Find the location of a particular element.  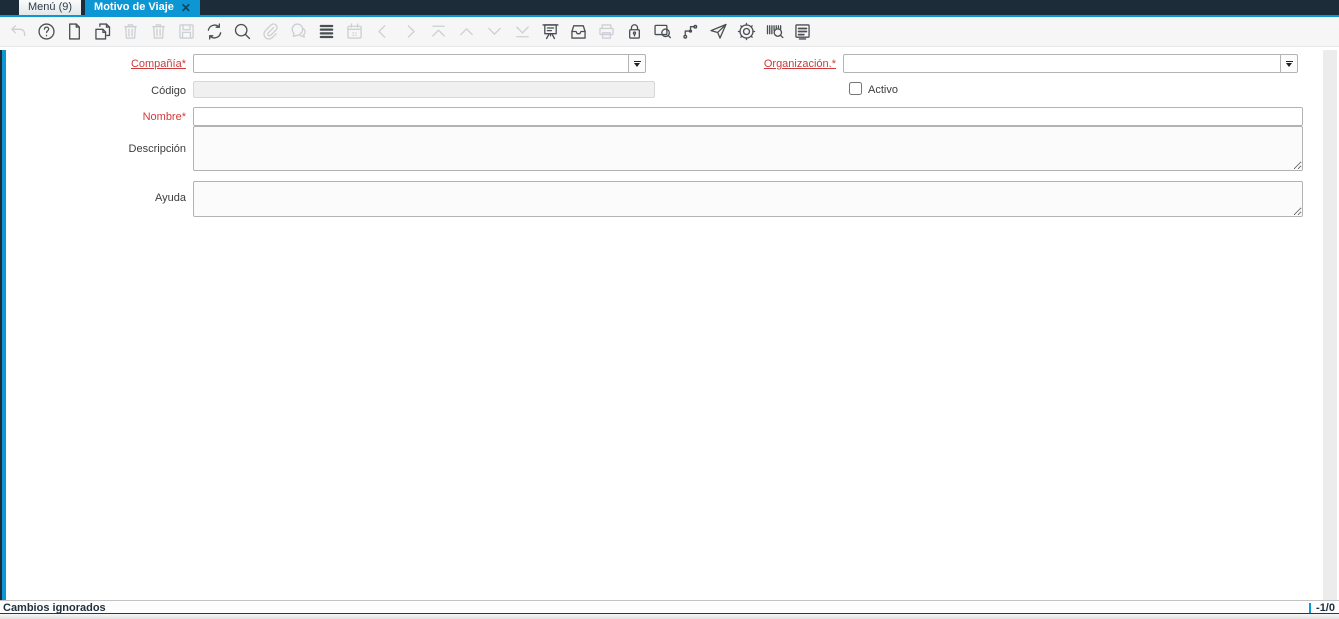

workflow-icon is located at coordinates (690, 31).